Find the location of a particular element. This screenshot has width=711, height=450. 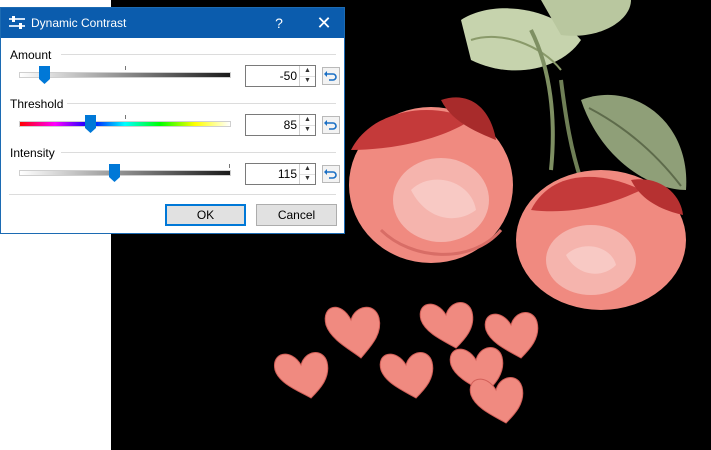

cancel-button: Cancel is located at coordinates (296, 215).